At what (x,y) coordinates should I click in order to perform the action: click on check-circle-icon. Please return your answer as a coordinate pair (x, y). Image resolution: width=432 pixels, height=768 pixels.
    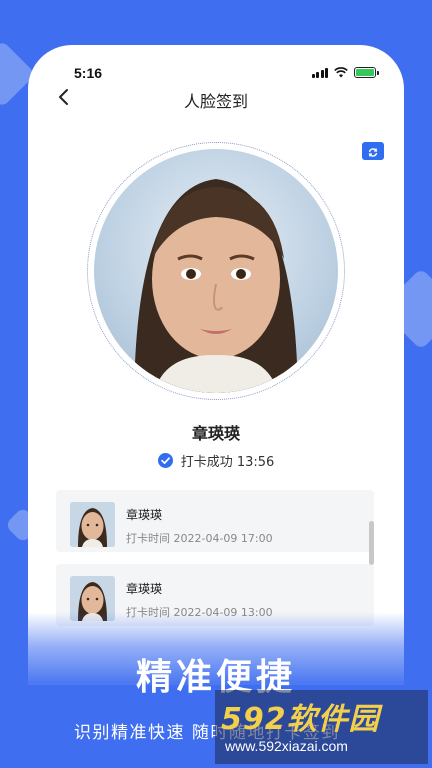
    Looking at the image, I should click on (165, 460).